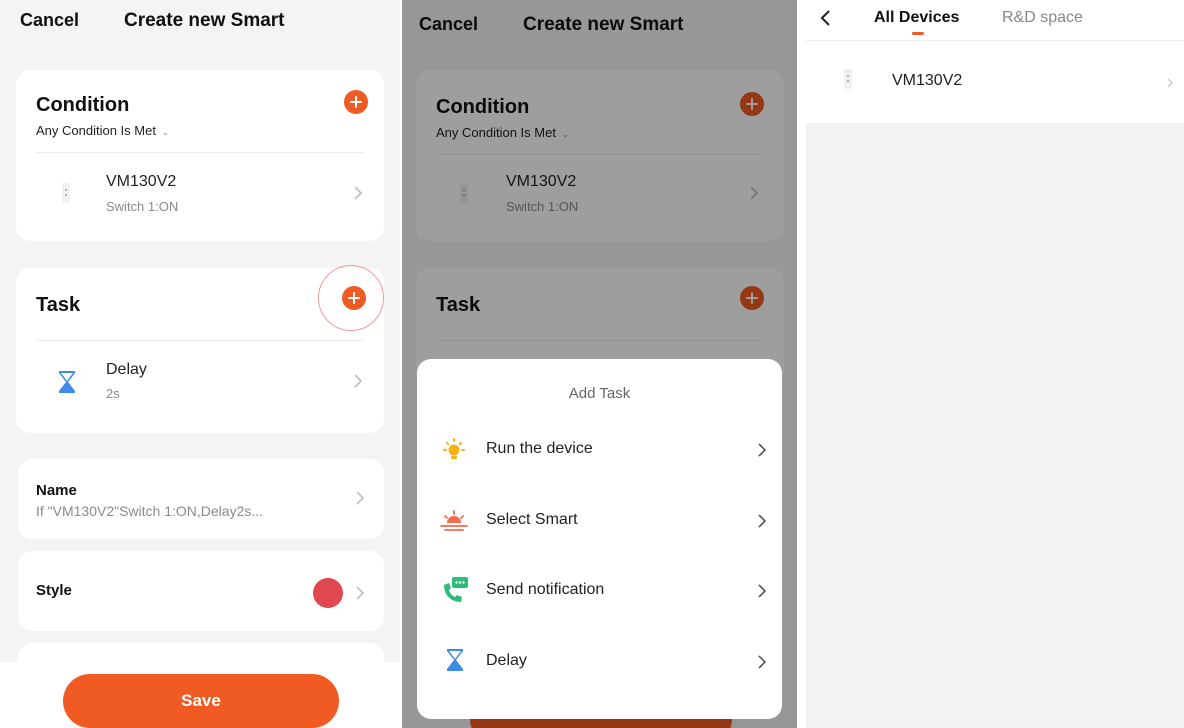 Image resolution: width=1184 pixels, height=728 pixels. What do you see at coordinates (354, 298) in the screenshot?
I see `add-task-button` at bounding box center [354, 298].